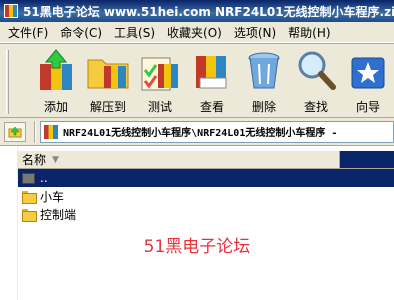 This screenshot has width=394, height=300. What do you see at coordinates (315, 107) in the screenshot?
I see `find-label: 查找` at bounding box center [315, 107].